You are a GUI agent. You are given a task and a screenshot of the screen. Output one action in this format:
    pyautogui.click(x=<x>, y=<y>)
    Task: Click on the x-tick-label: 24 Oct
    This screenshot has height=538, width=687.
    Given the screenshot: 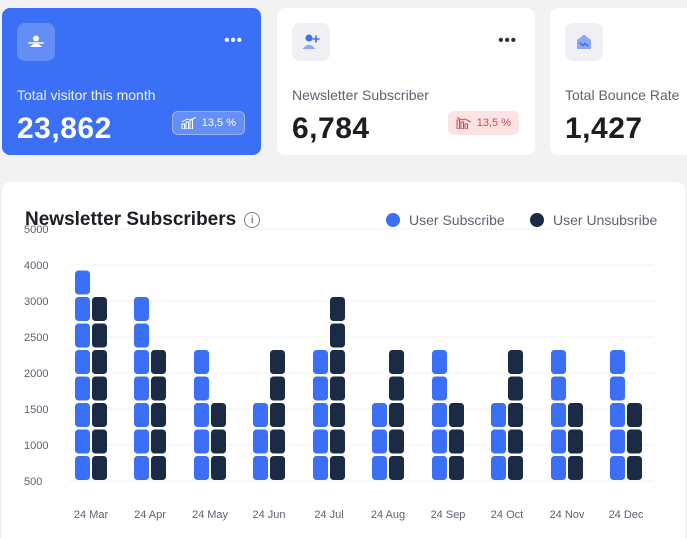 What is the action you would take?
    pyautogui.click(x=507, y=515)
    